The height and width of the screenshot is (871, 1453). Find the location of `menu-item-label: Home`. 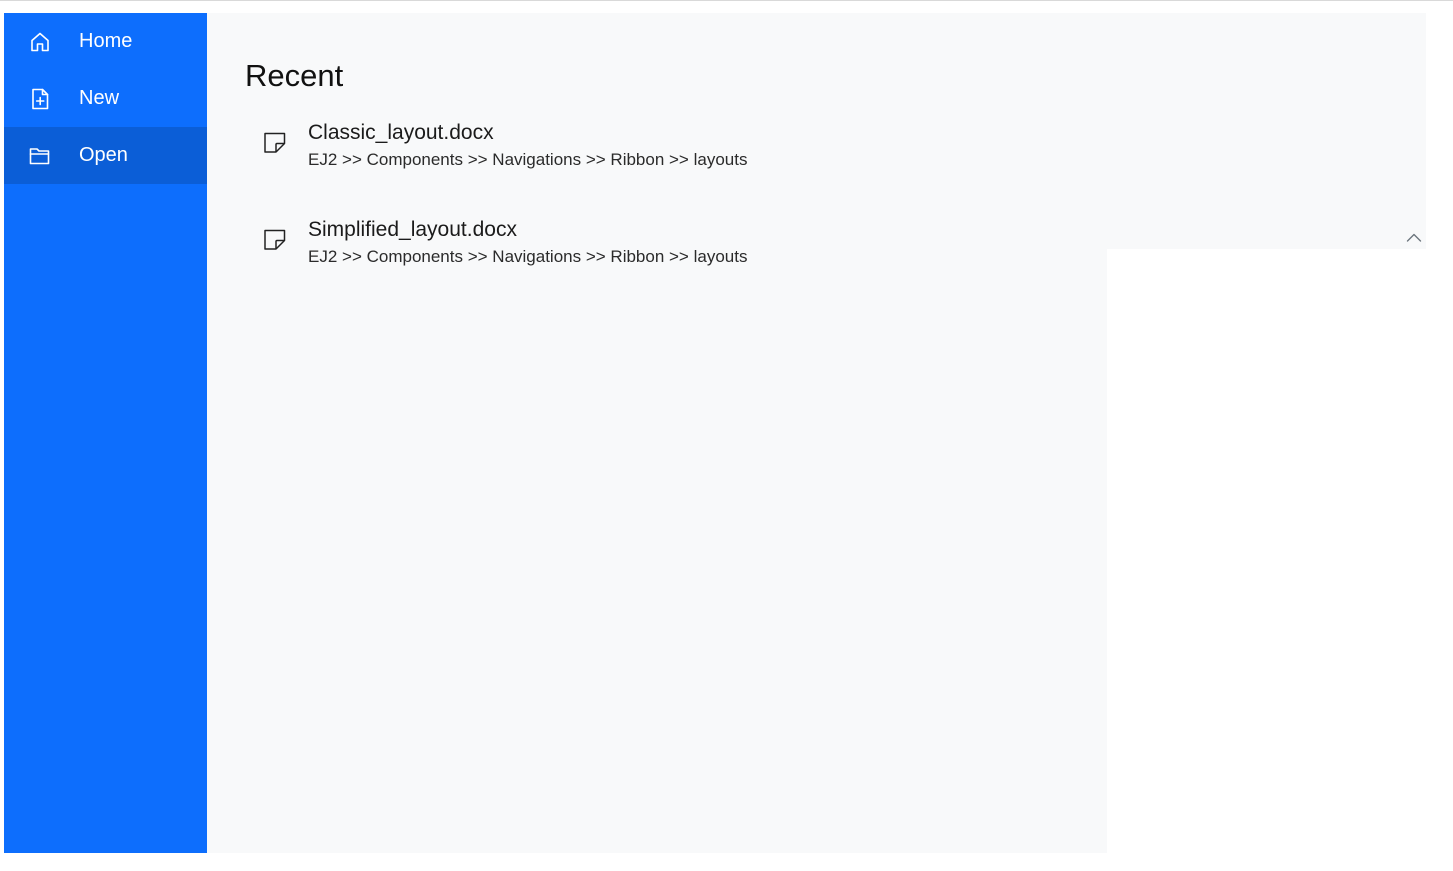

menu-item-label: Home is located at coordinates (106, 41).